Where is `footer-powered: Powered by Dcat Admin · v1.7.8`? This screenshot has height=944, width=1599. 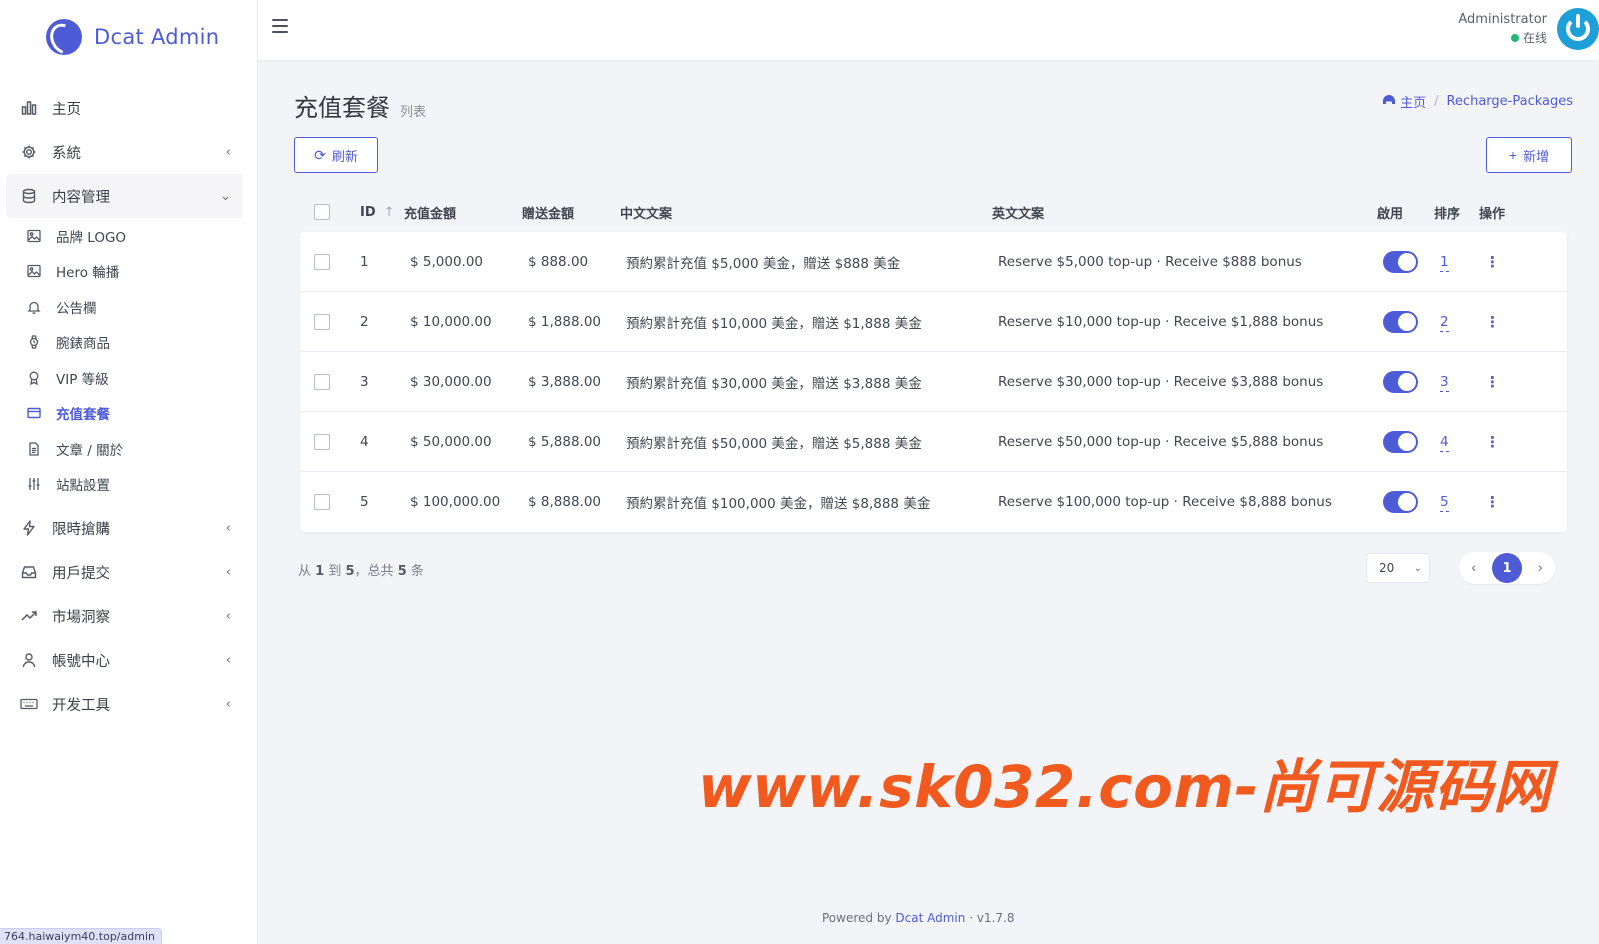 footer-powered: Powered by Dcat Admin · v1.7.8 is located at coordinates (918, 918).